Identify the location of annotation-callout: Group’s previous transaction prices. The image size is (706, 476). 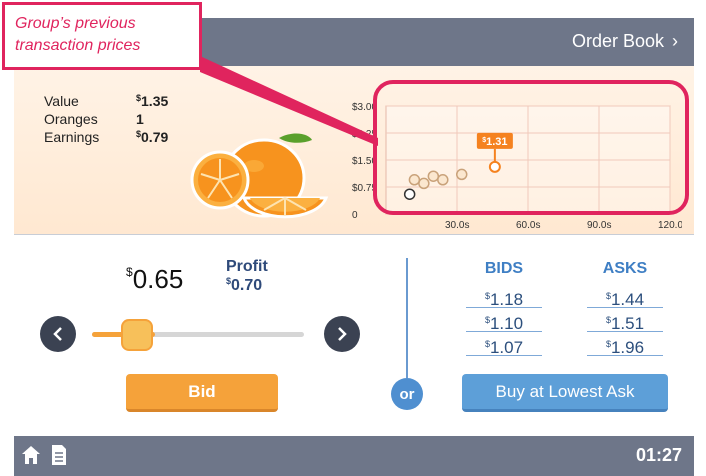
(102, 36).